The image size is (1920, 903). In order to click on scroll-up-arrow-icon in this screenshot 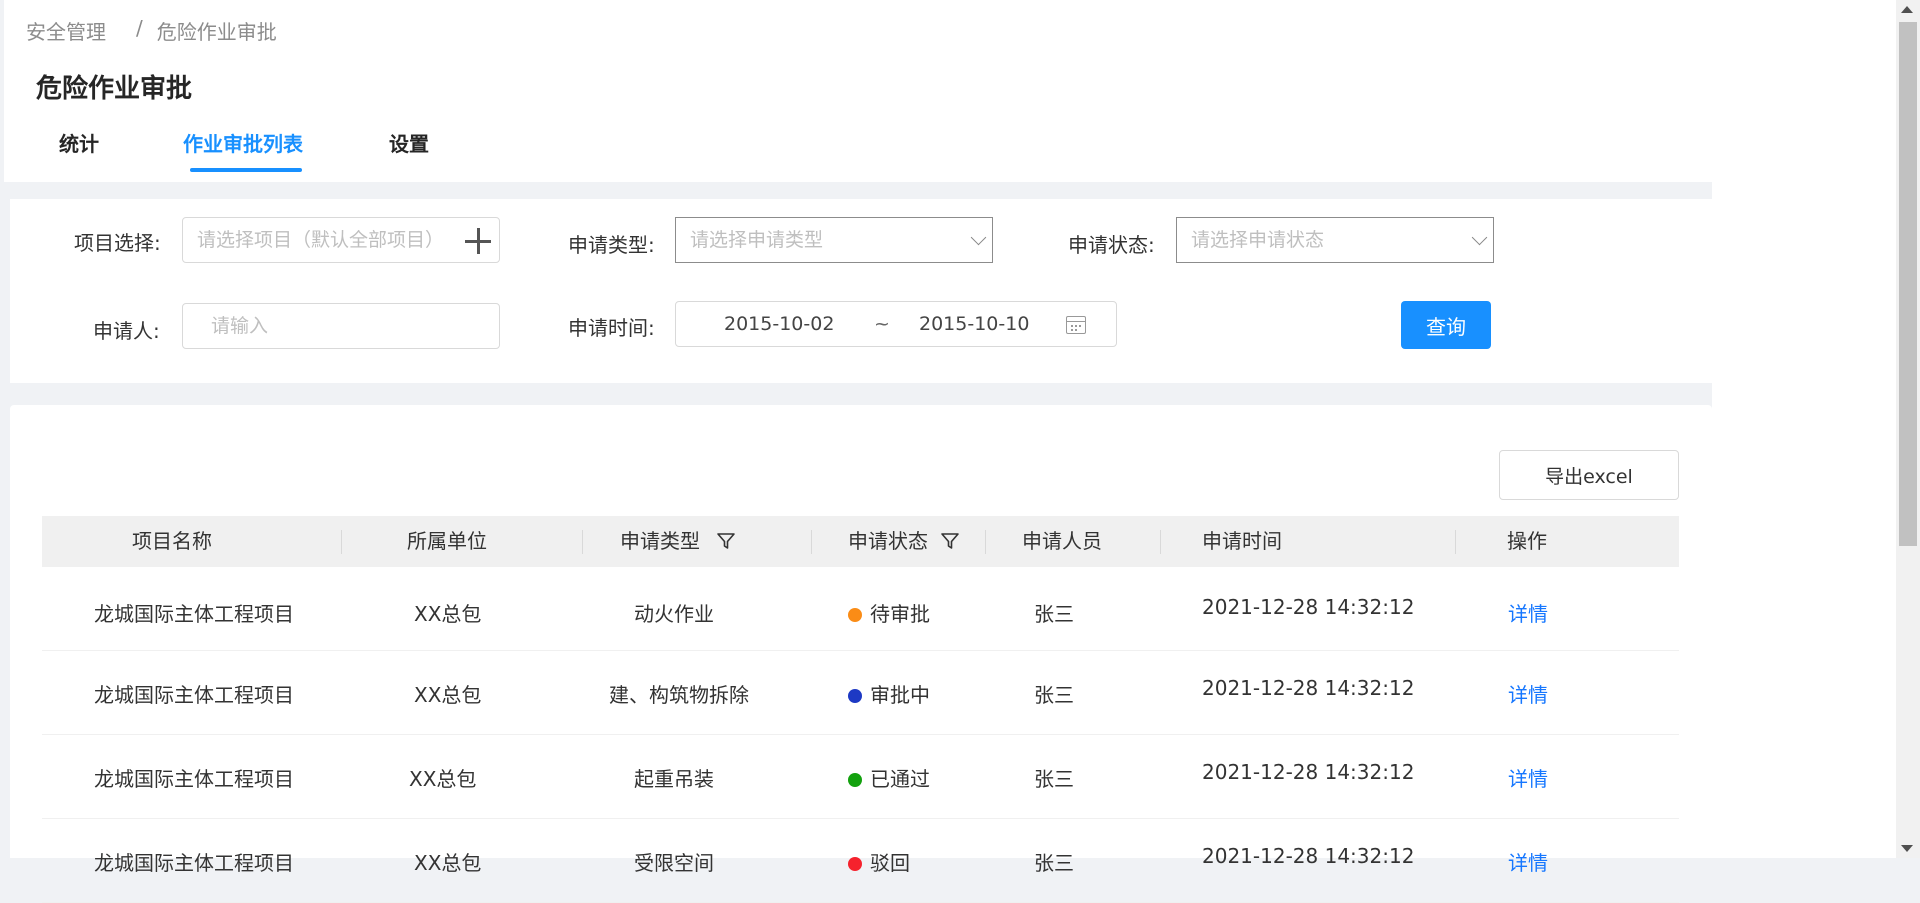, I will do `click(1907, 9)`.